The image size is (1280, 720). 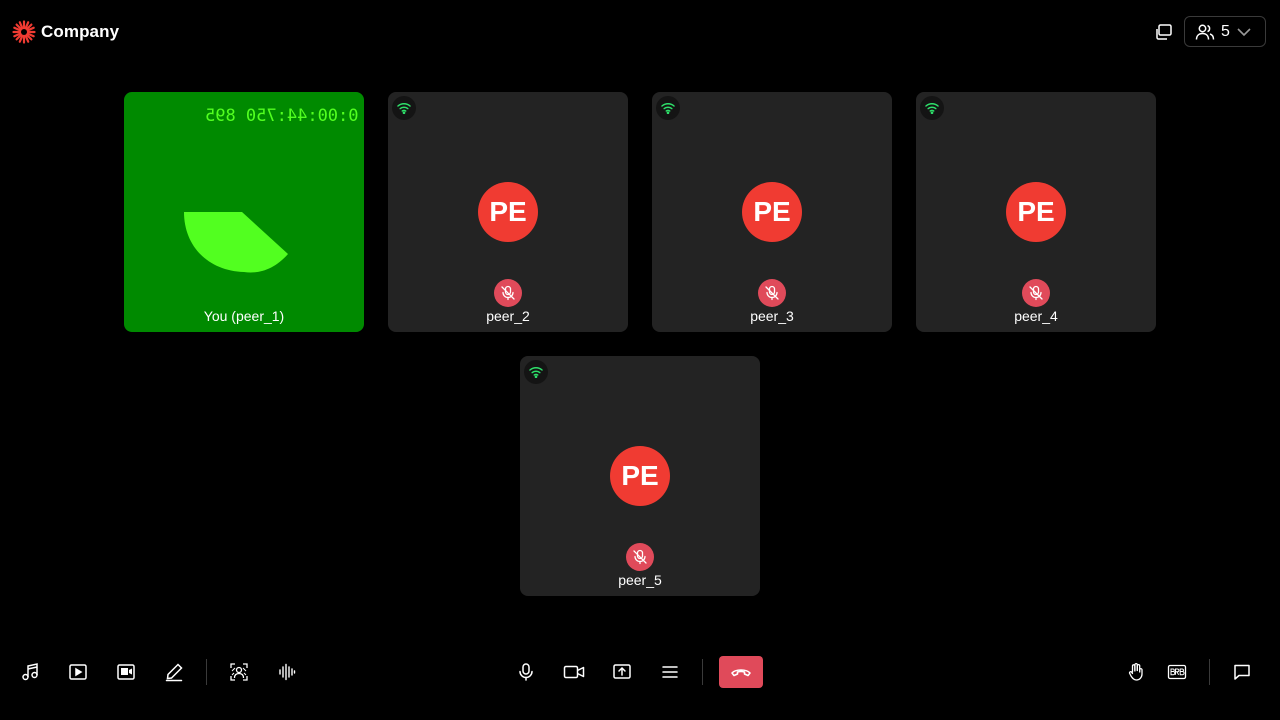 I want to click on raise-hand-button, so click(x=1136, y=672).